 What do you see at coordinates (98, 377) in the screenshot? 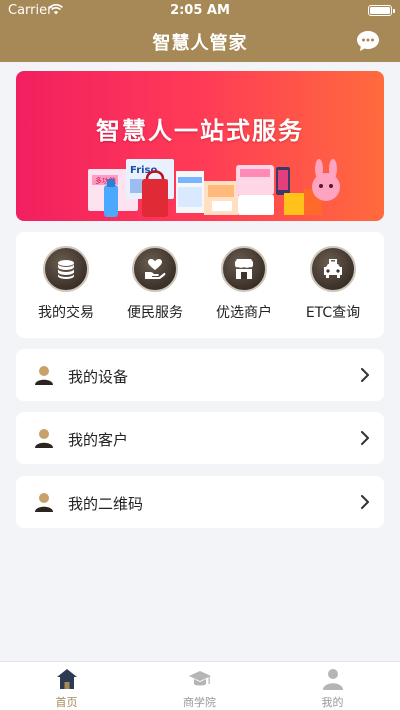
I see `menu-row-label: 我的设备` at bounding box center [98, 377].